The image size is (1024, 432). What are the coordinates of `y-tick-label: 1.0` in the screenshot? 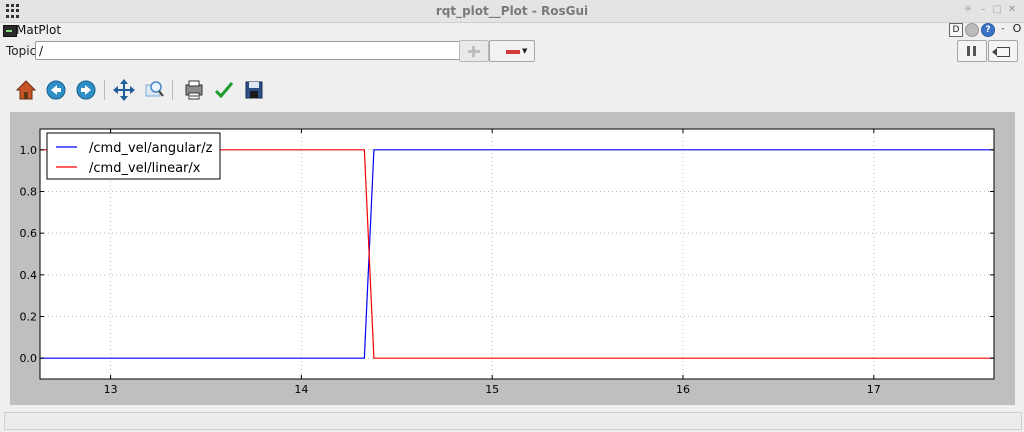 It's located at (29, 150).